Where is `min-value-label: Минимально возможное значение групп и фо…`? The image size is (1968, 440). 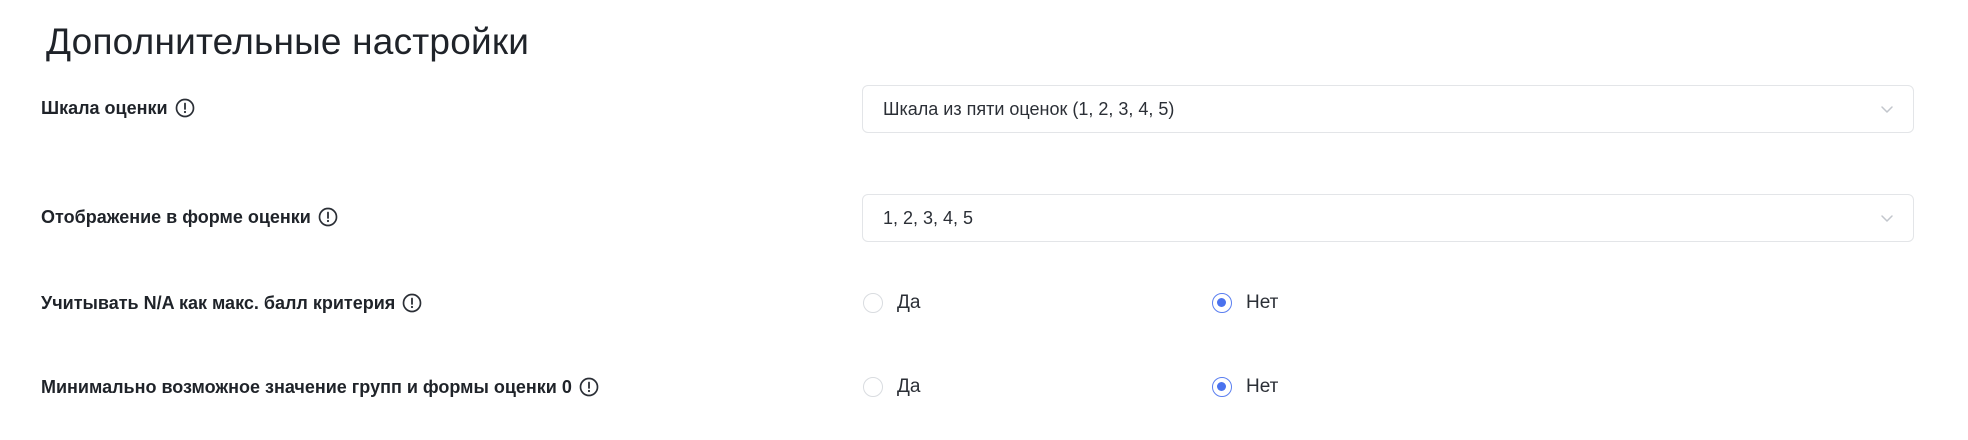 min-value-label: Минимально возможное значение групп и фо… is located at coordinates (306, 386).